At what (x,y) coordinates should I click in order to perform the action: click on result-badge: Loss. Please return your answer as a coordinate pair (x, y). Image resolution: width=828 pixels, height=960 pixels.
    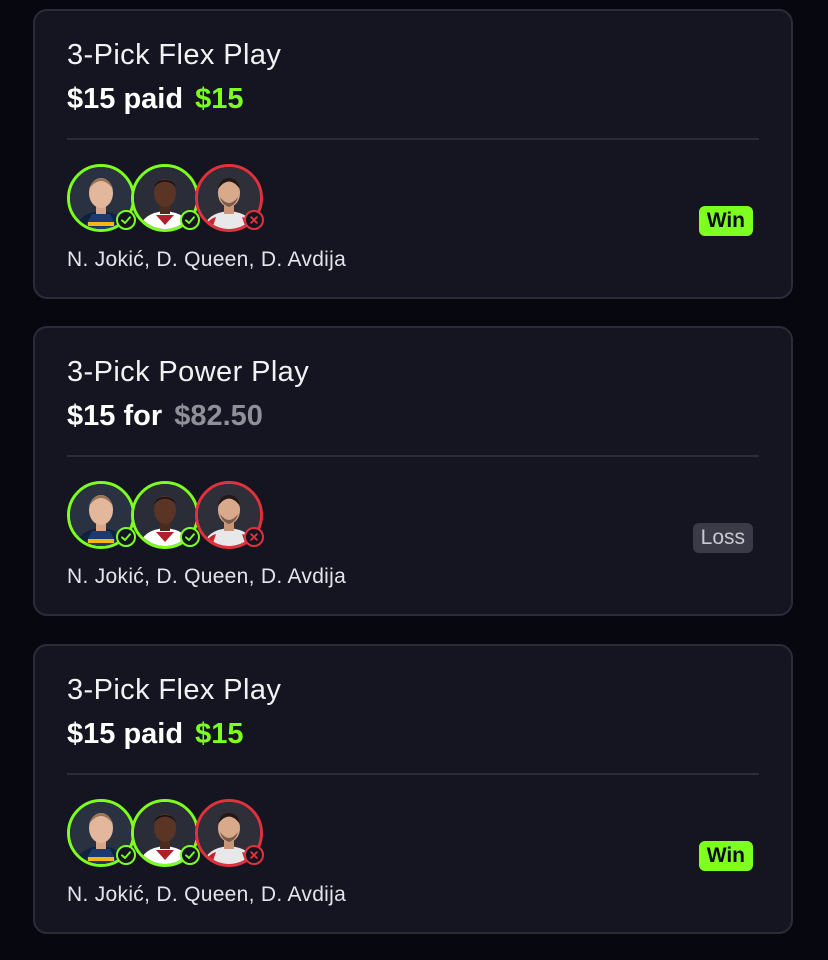
    Looking at the image, I should click on (722, 538).